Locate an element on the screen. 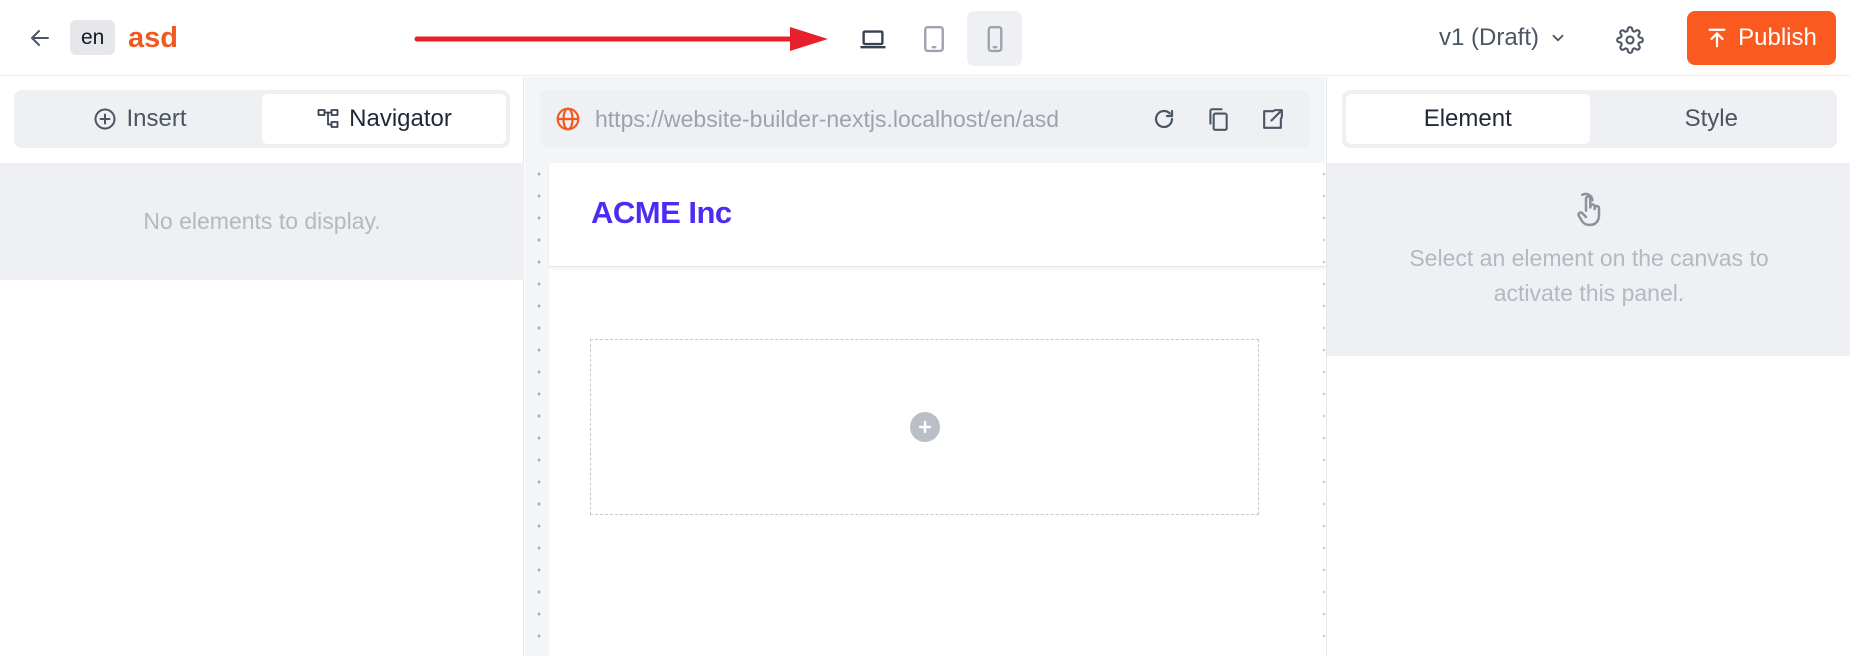 The image size is (1850, 656). device-tablet-button is located at coordinates (933, 38).